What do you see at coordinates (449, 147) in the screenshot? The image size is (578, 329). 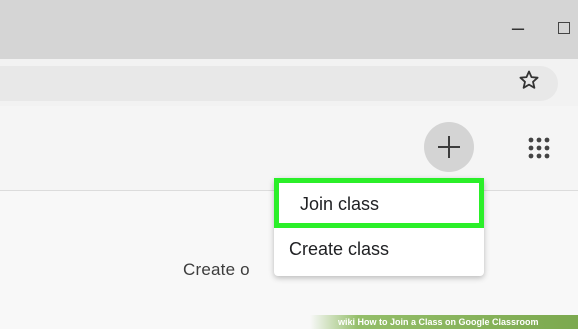 I see `add-class-button` at bounding box center [449, 147].